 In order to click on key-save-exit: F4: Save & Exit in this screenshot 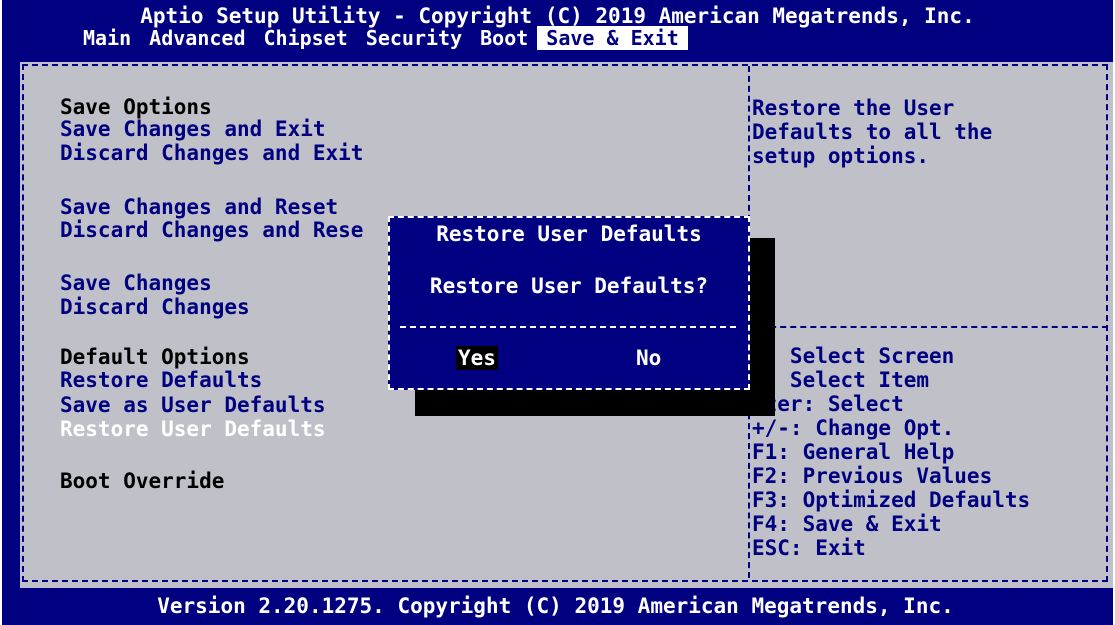, I will do `click(847, 524)`.